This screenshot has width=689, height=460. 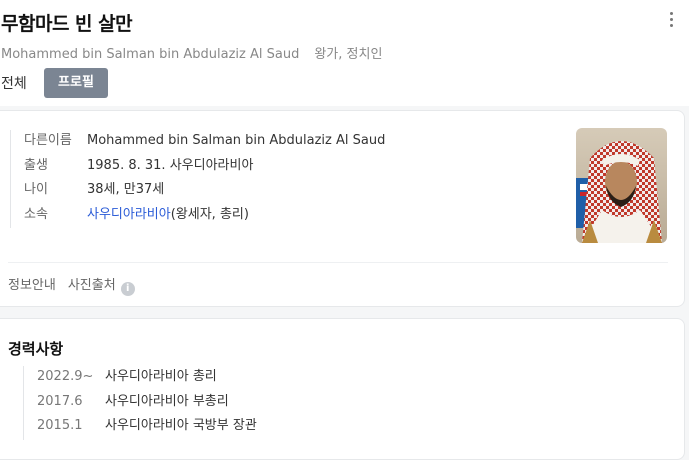 I want to click on photo-source-link: 사진출처, so click(x=92, y=285).